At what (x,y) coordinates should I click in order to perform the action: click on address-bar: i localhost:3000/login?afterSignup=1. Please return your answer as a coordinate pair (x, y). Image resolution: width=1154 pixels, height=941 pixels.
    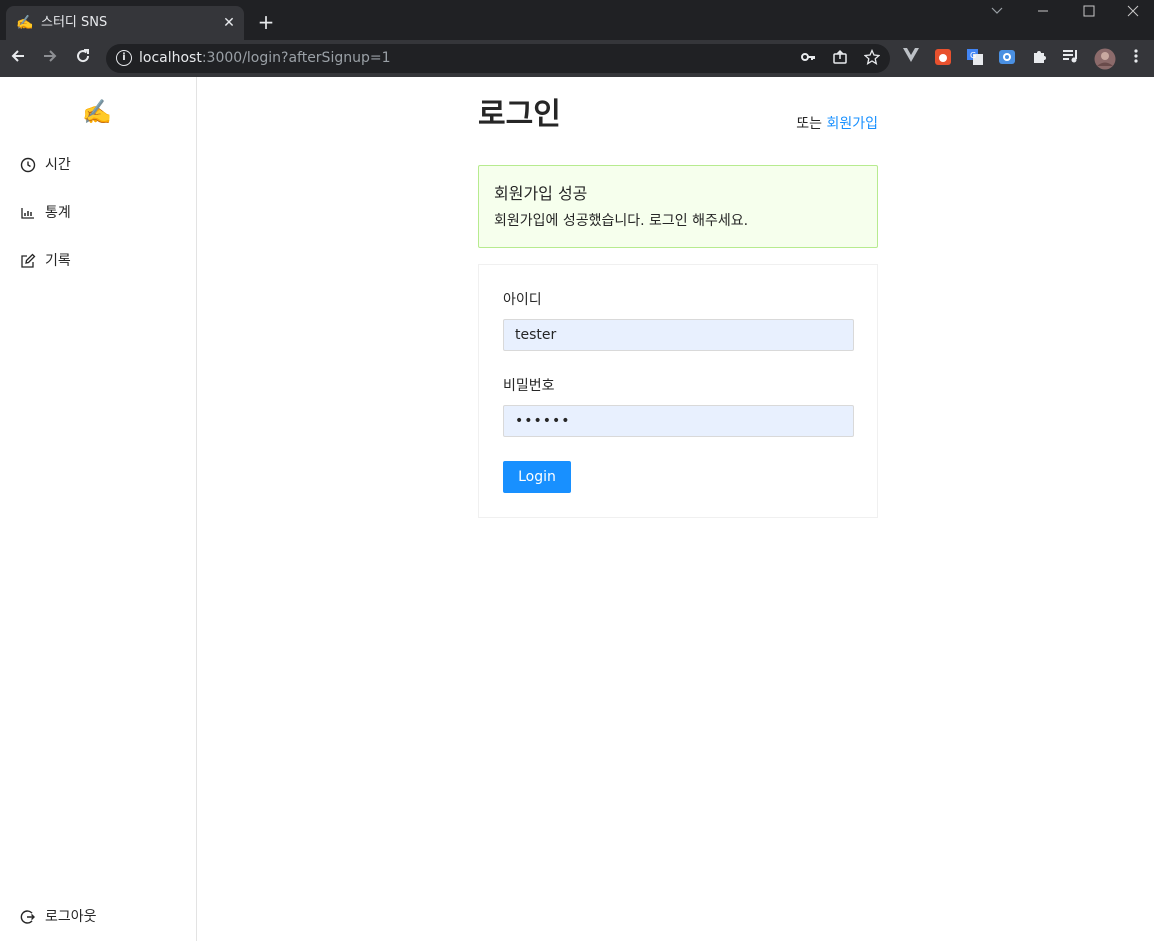
    Looking at the image, I should click on (498, 58).